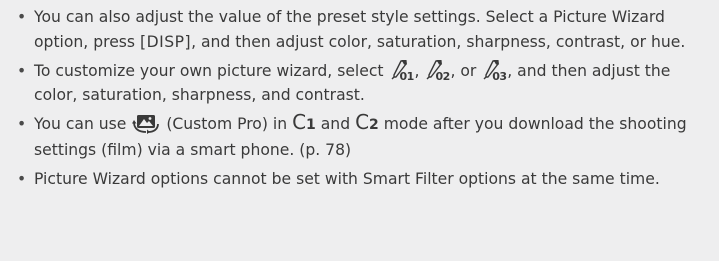 This screenshot has height=261, width=719. I want to click on mode-number: 1, so click(311, 125).